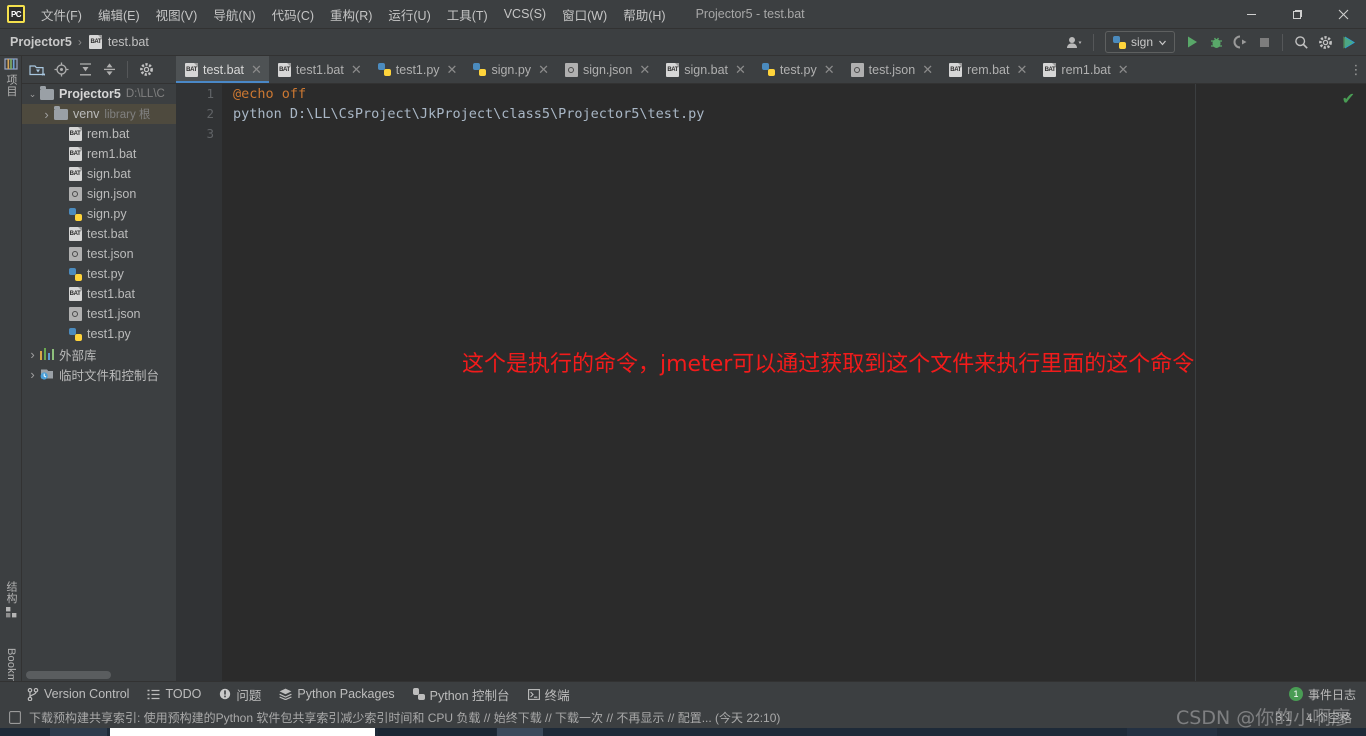 This screenshot has height=736, width=1366. I want to click on editor-tab: BAT test1.bat ✕, so click(319, 69).